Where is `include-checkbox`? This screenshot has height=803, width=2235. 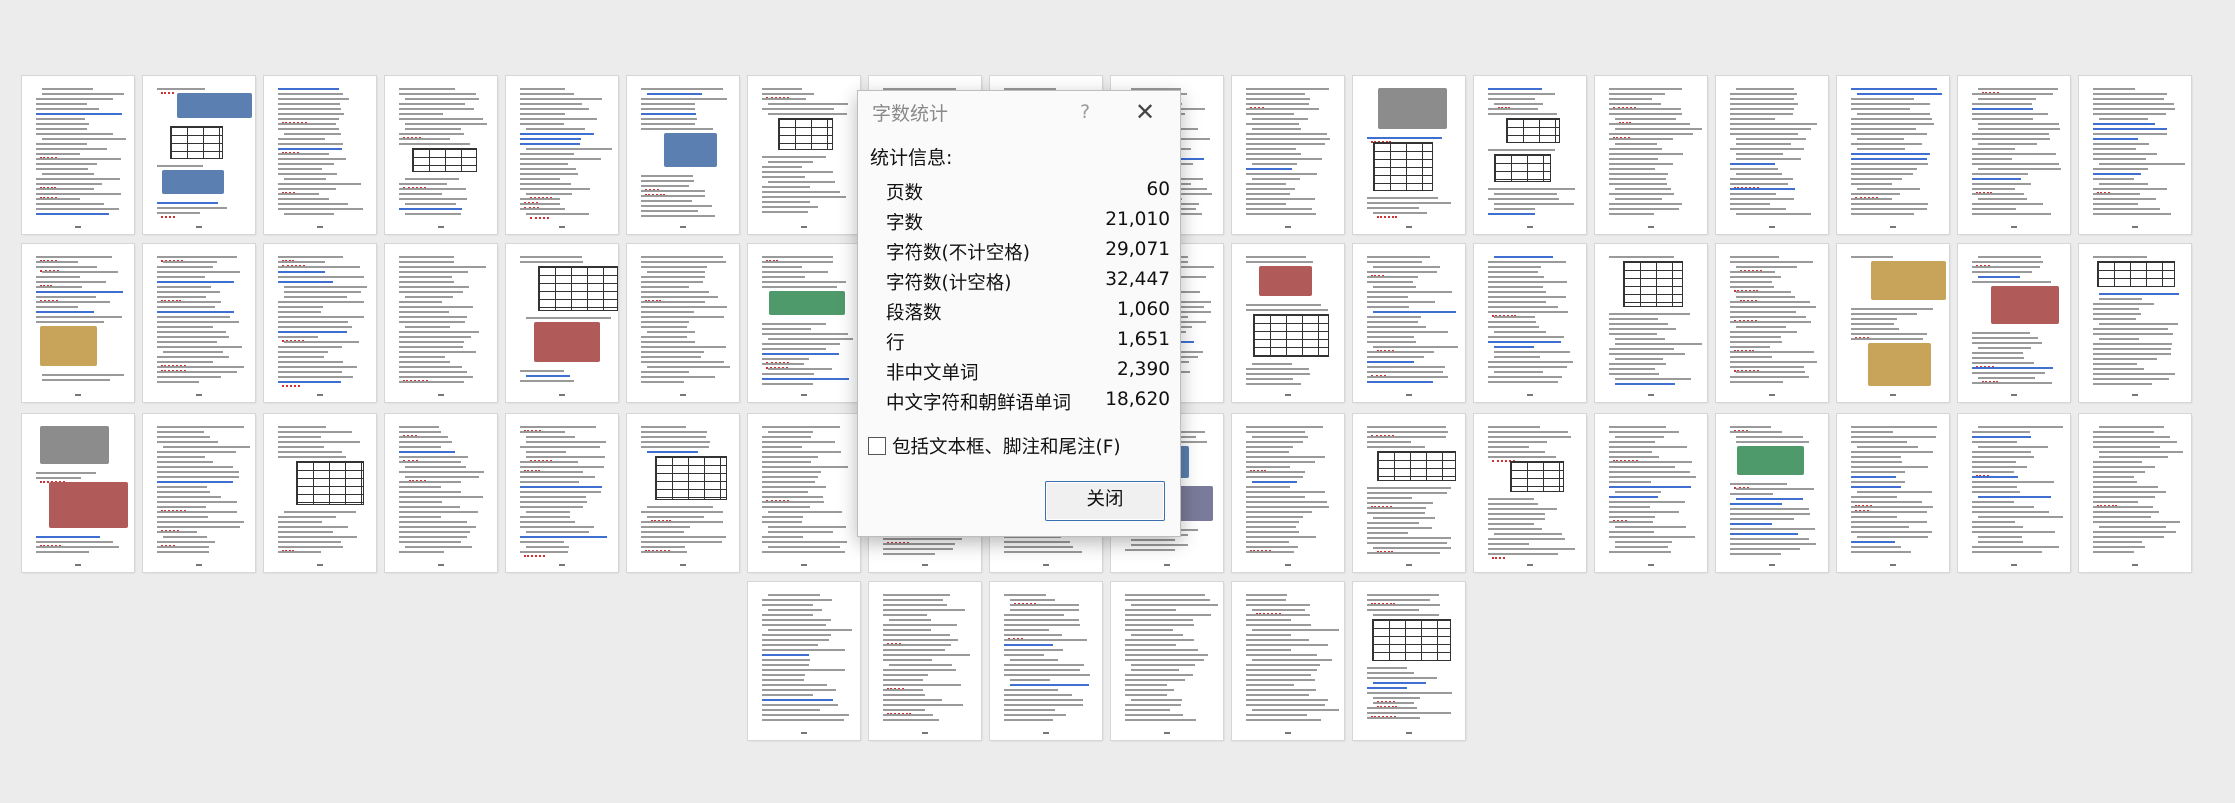 include-checkbox is located at coordinates (877, 446).